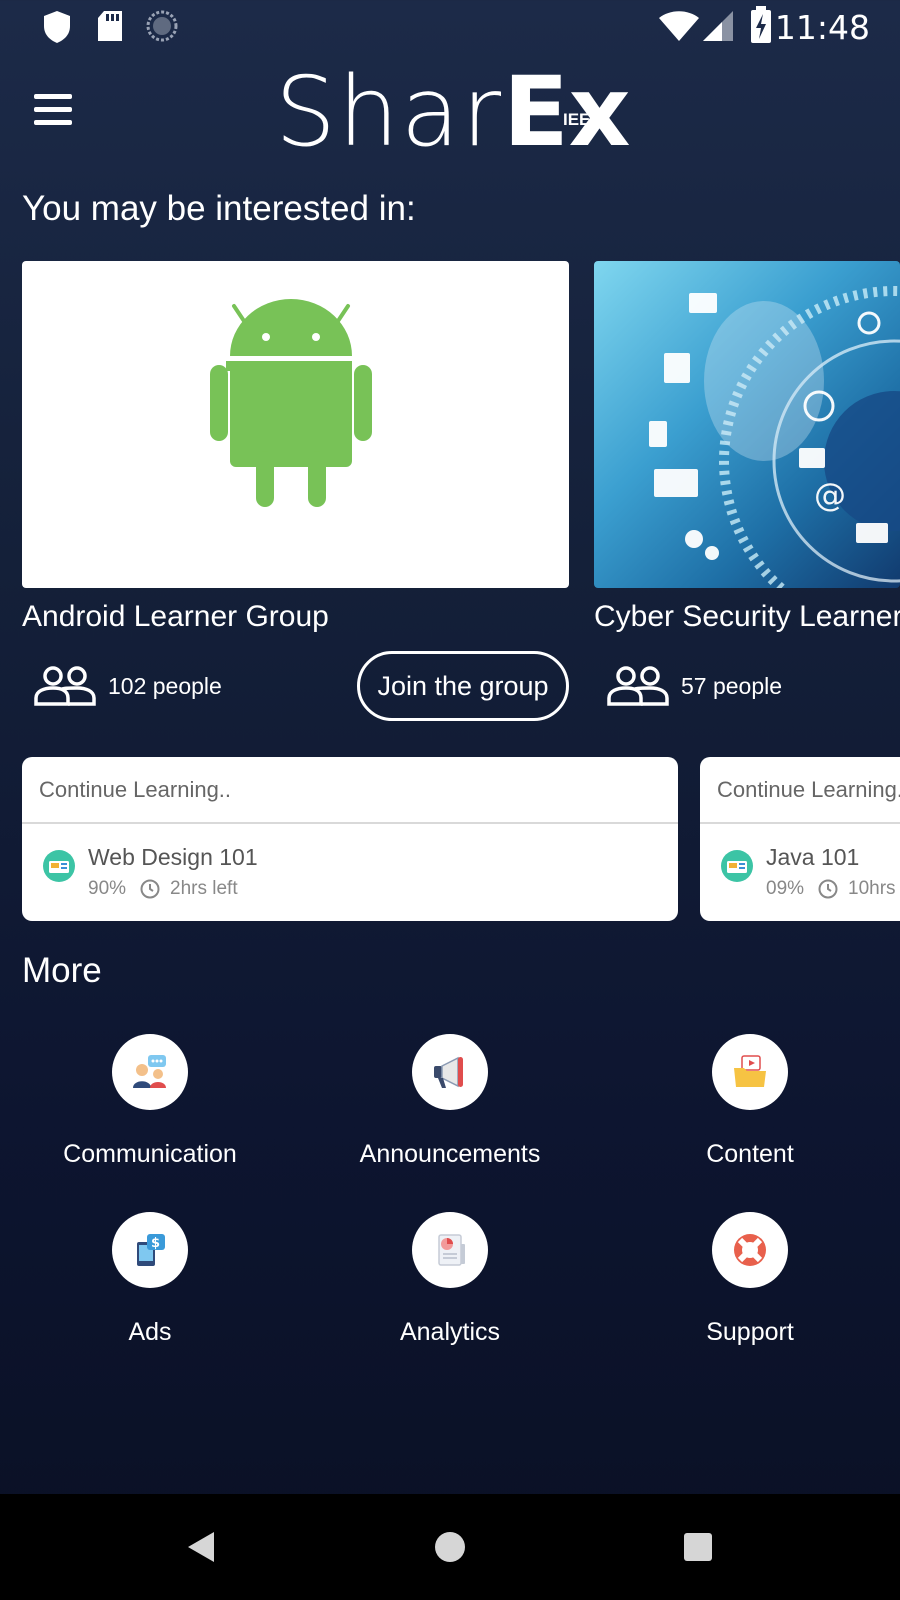 Image resolution: width=900 pixels, height=1600 pixels. I want to click on home-icon, so click(450, 1547).